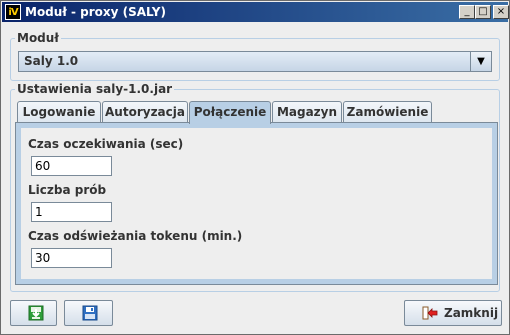  I want to click on close-button: Zamknij, so click(453, 313).